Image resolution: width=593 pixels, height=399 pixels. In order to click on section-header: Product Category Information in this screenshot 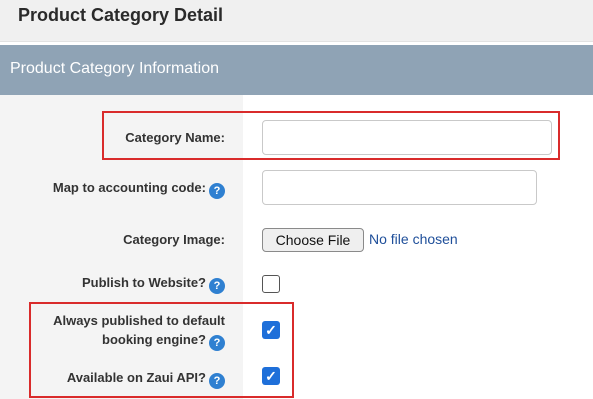, I will do `click(296, 70)`.